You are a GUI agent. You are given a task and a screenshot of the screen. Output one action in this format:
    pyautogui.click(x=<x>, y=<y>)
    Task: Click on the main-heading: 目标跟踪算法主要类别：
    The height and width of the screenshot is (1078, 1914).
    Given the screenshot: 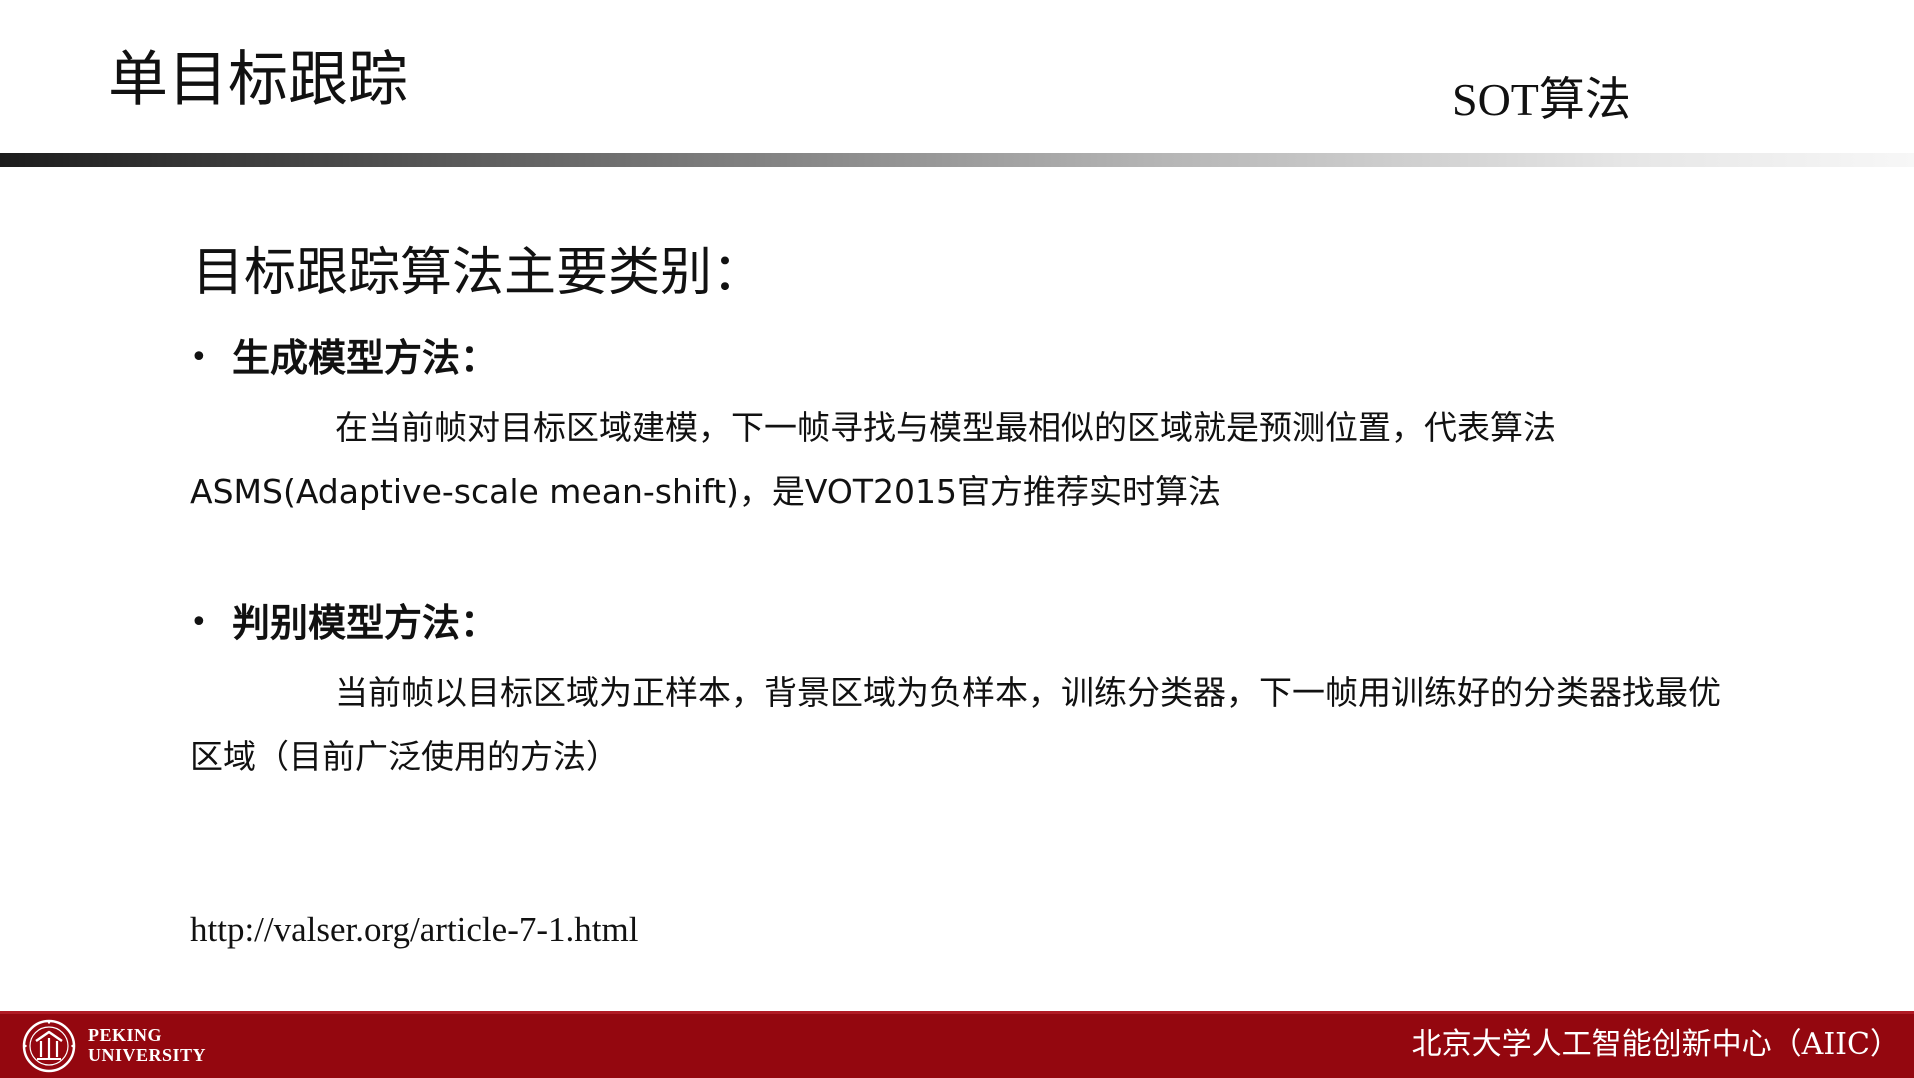 What is the action you would take?
    pyautogui.click(x=478, y=273)
    